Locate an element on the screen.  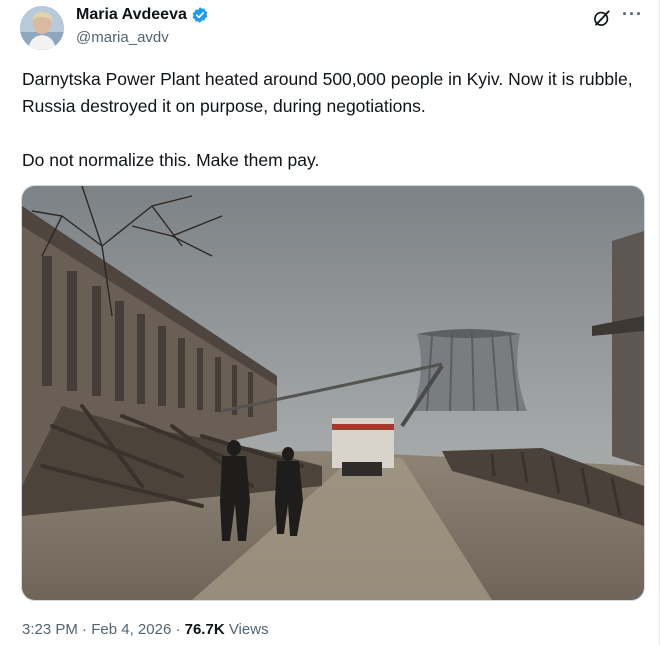
author-handle: @maria_avdv is located at coordinates (122, 37).